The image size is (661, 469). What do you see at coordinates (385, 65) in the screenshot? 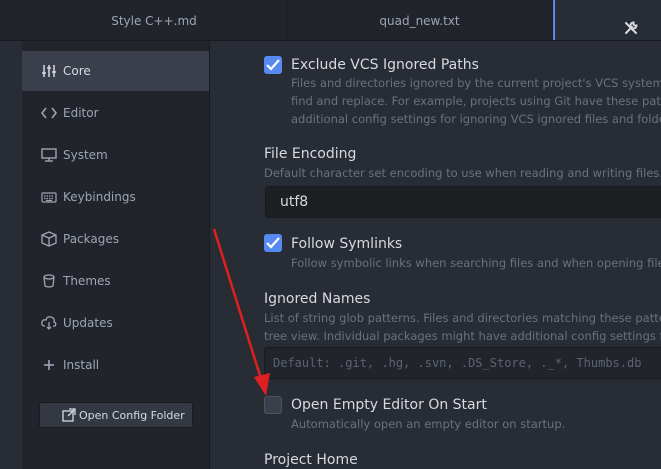
I see `exclude-vcs-title: Exclude VCS Ignored Paths` at bounding box center [385, 65].